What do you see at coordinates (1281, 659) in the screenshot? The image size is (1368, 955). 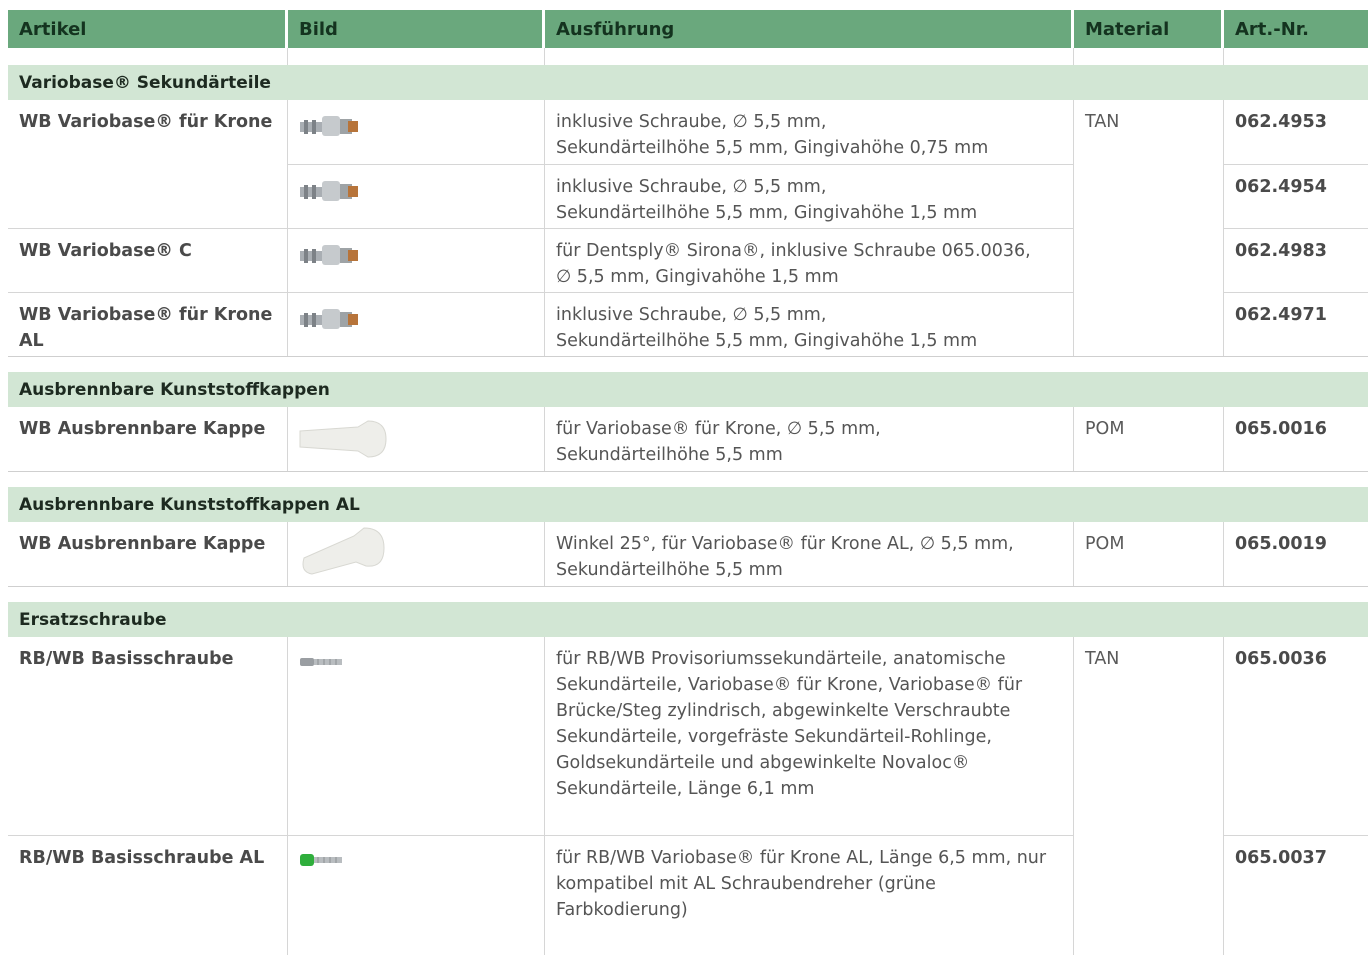 I see `art-nr-cell: 065.0036` at bounding box center [1281, 659].